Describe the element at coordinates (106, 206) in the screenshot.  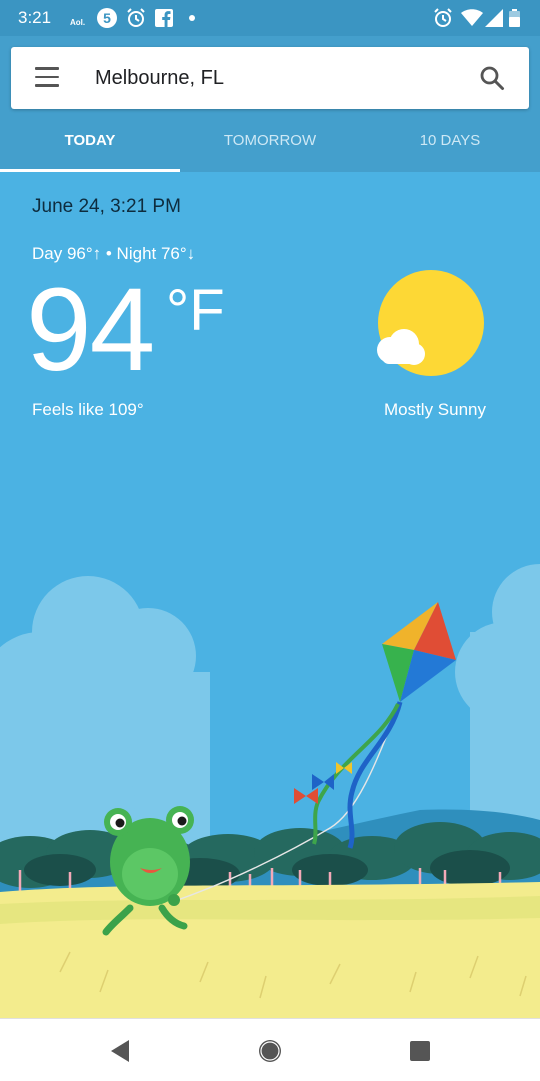
I see `date-time: June 24, 3:21 PM` at that location.